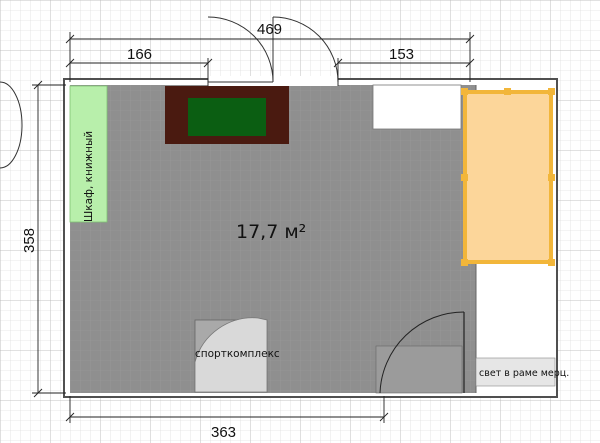 Image resolution: width=600 pixels, height=443 pixels. Describe the element at coordinates (508, 177) in the screenshot. I see `bed` at that location.